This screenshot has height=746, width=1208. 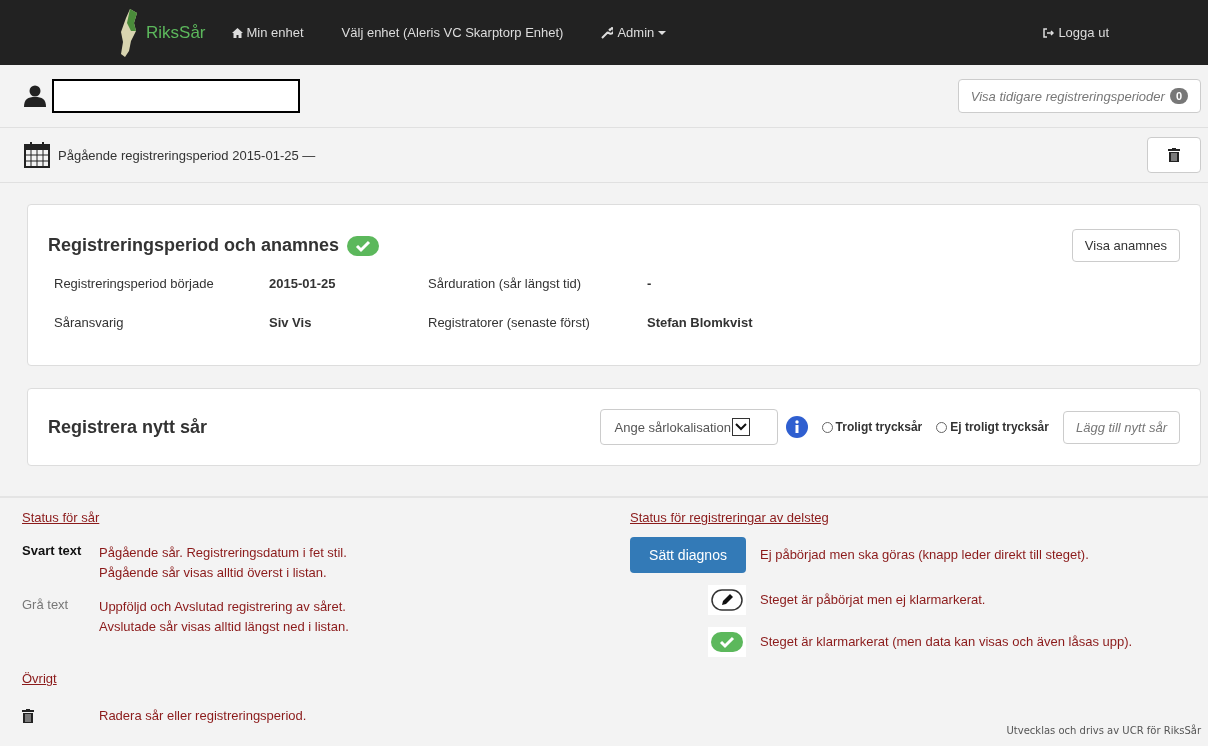 I want to click on legend-text: Avslutade sår visas alltid längst ned i listan., so click(x=224, y=627).